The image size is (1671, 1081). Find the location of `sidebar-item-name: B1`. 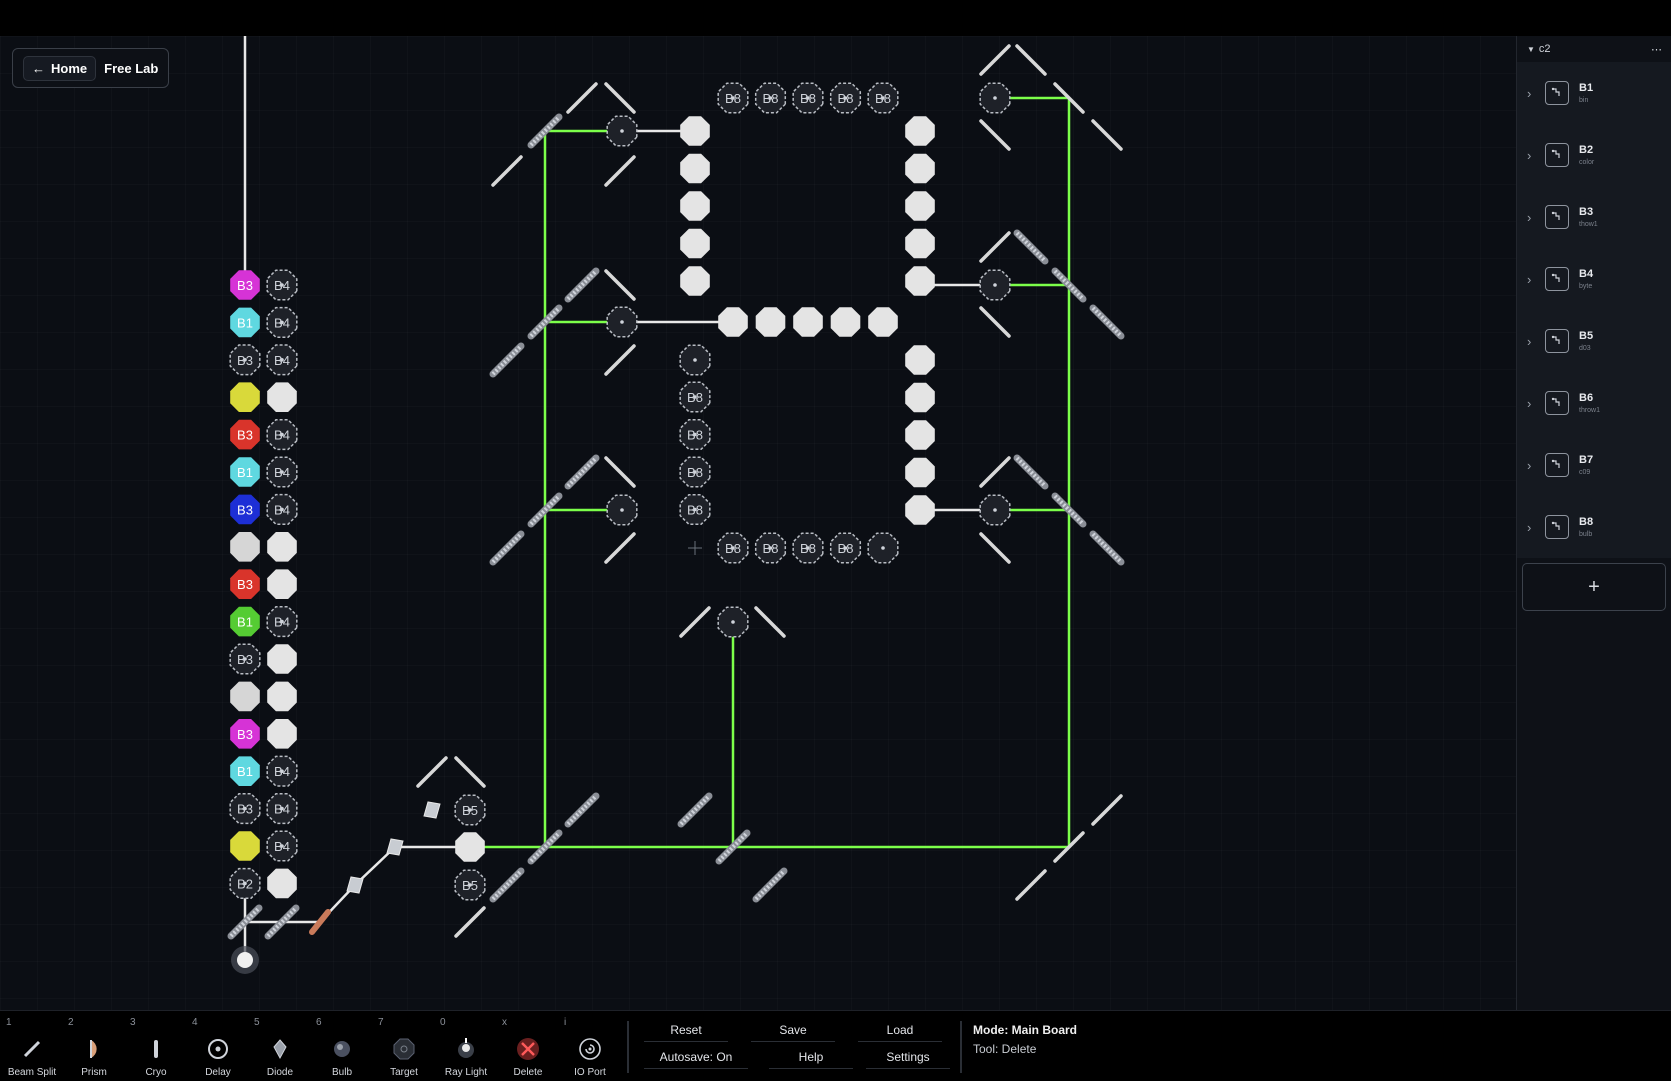

sidebar-item-name: B1 is located at coordinates (1586, 88).